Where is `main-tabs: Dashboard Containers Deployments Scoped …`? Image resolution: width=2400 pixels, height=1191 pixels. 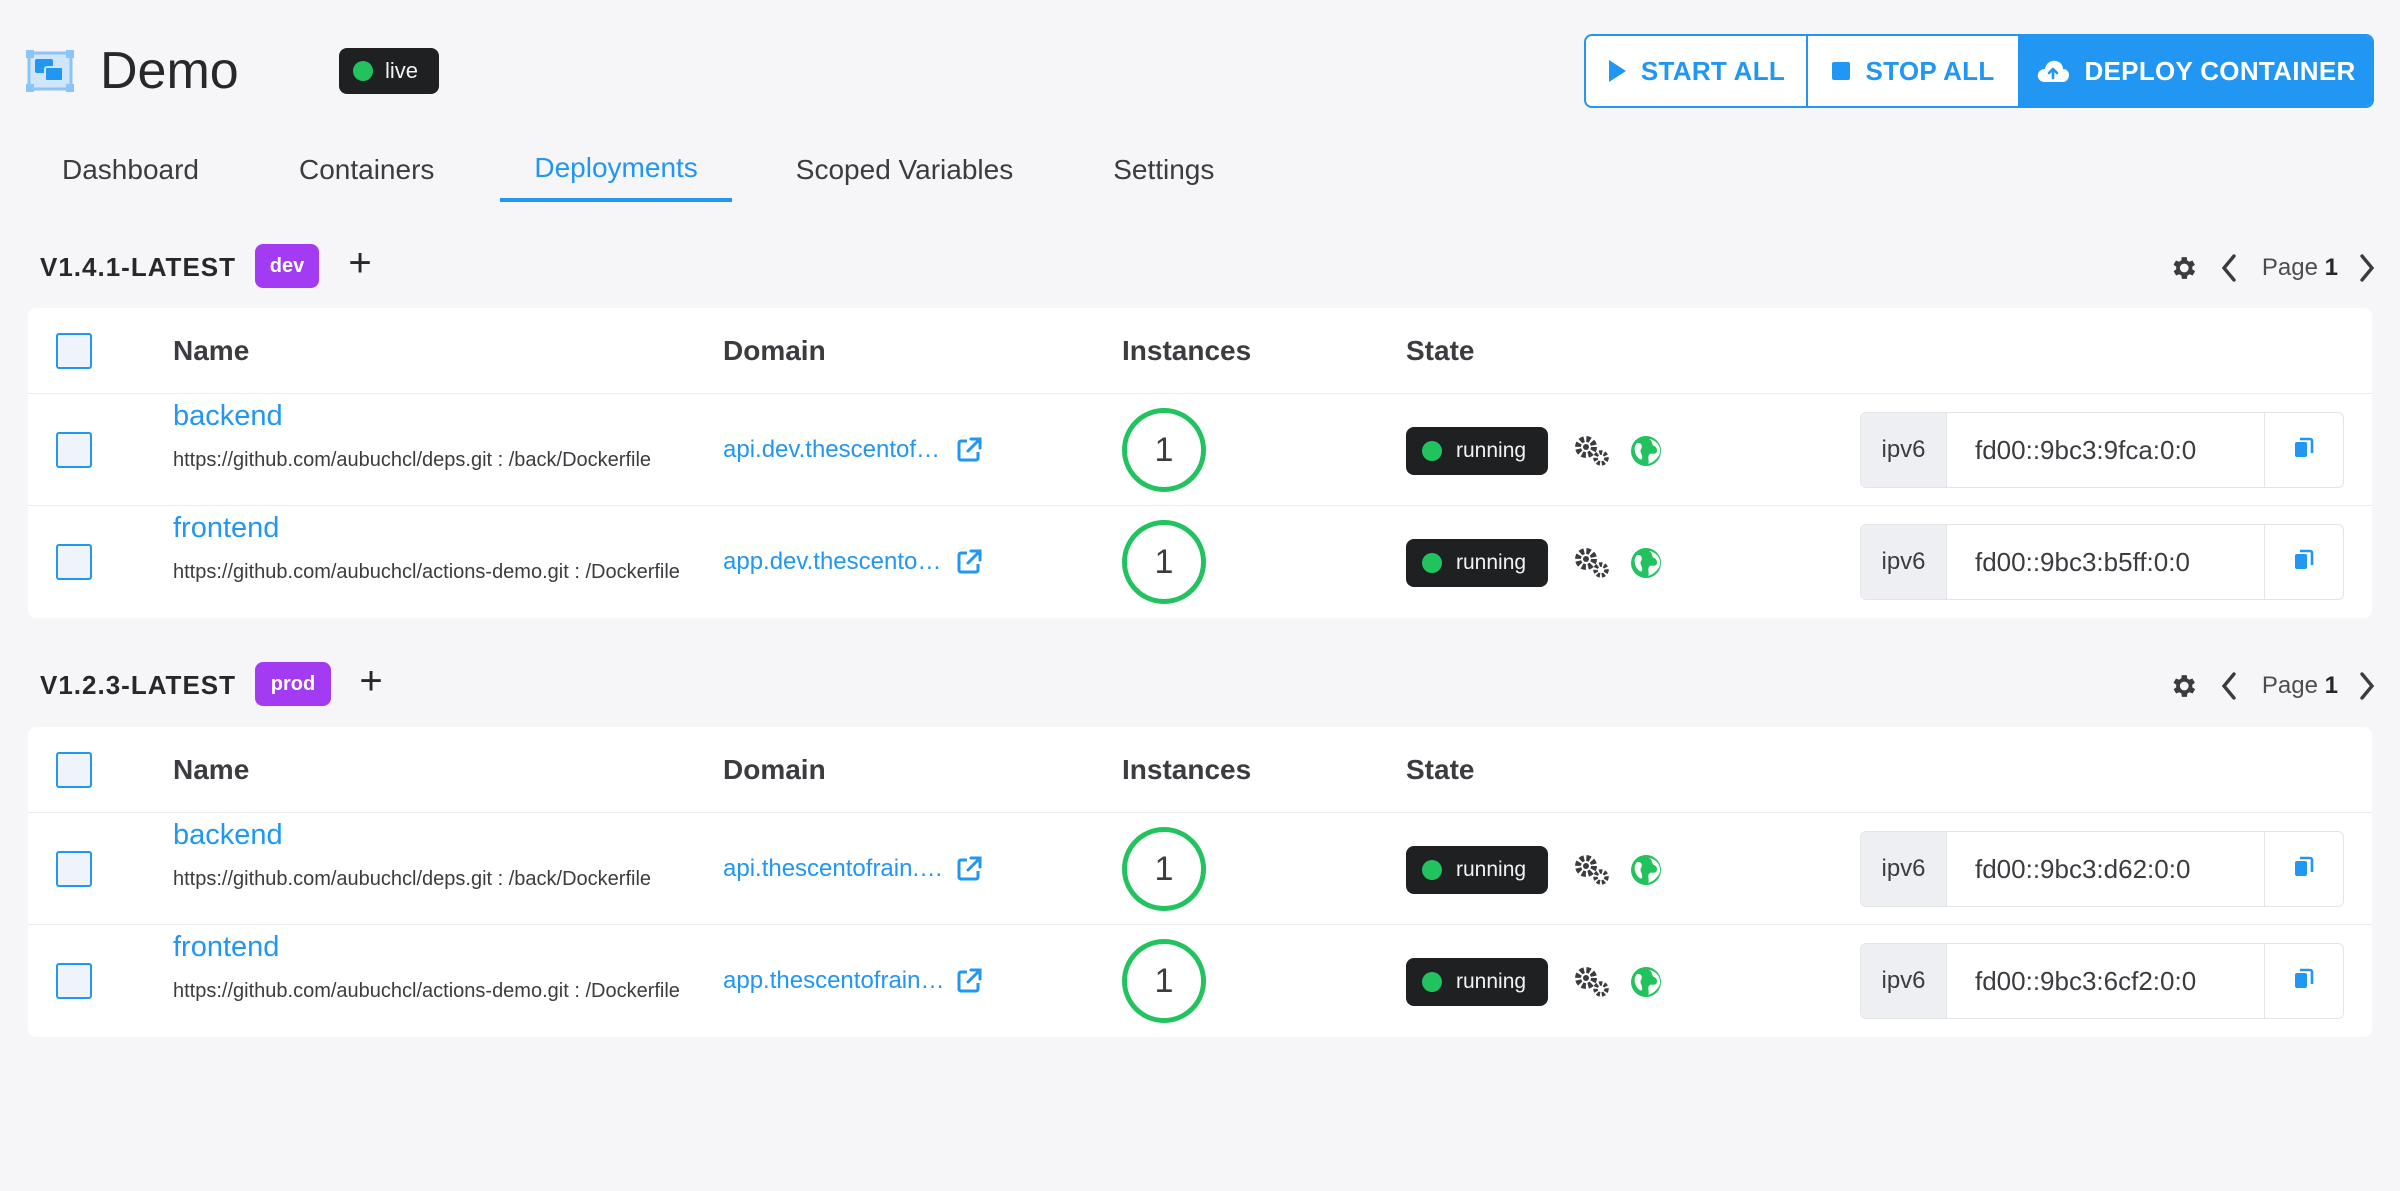 main-tabs: Dashboard Containers Deployments Scoped … is located at coordinates (638, 171).